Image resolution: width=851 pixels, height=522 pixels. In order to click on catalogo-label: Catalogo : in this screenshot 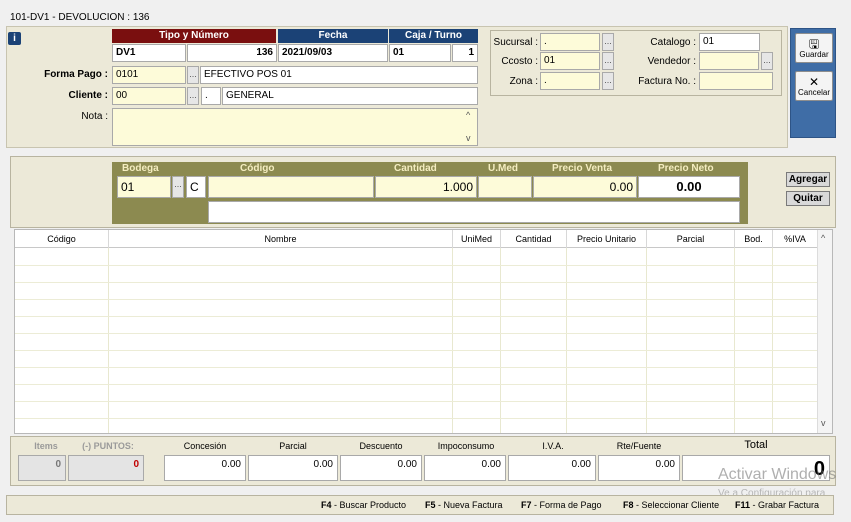, I will do `click(673, 42)`.